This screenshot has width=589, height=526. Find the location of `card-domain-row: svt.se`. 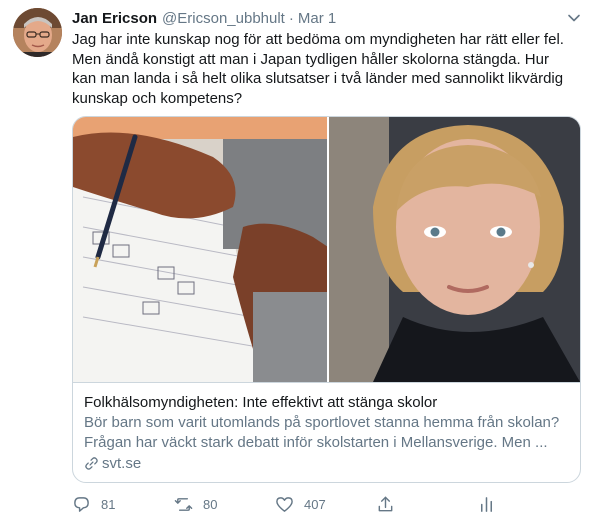

card-domain-row: svt.se is located at coordinates (326, 463).